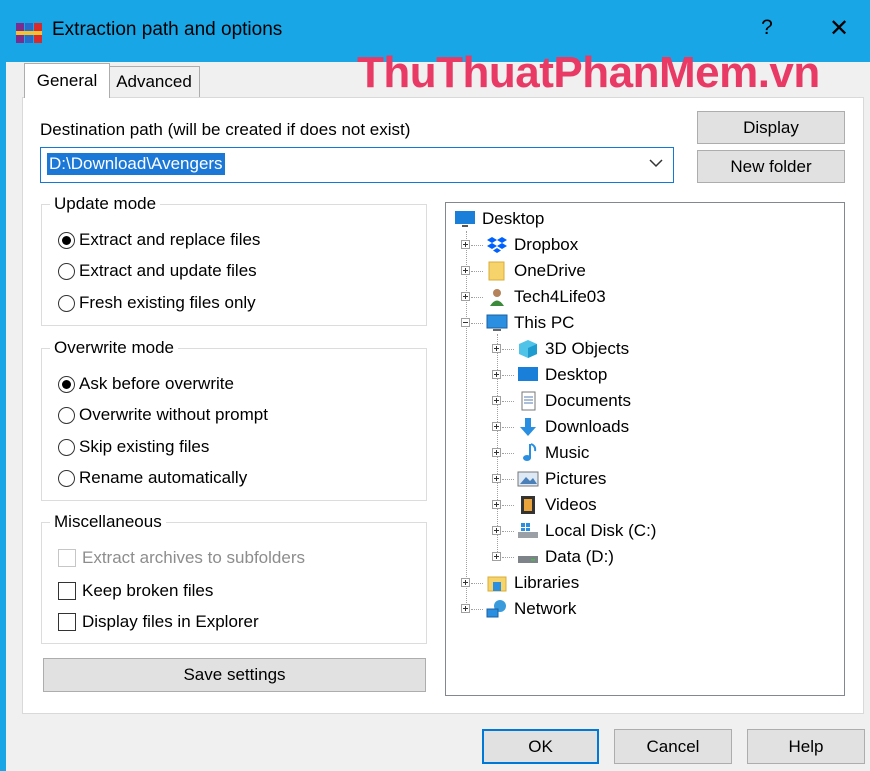  I want to click on checkbox-display-in-explorer: Display files in Explorer, so click(158, 622).